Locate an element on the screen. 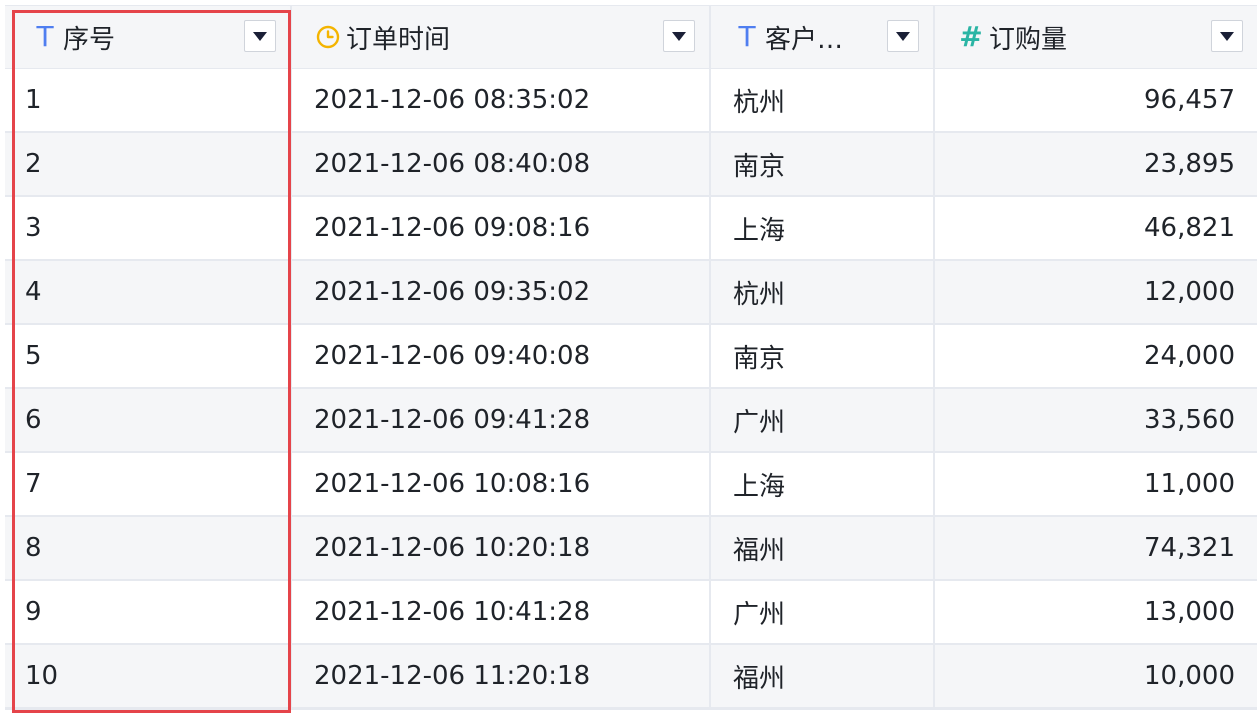 The height and width of the screenshot is (715, 1257). clock-icon is located at coordinates (328, 37).